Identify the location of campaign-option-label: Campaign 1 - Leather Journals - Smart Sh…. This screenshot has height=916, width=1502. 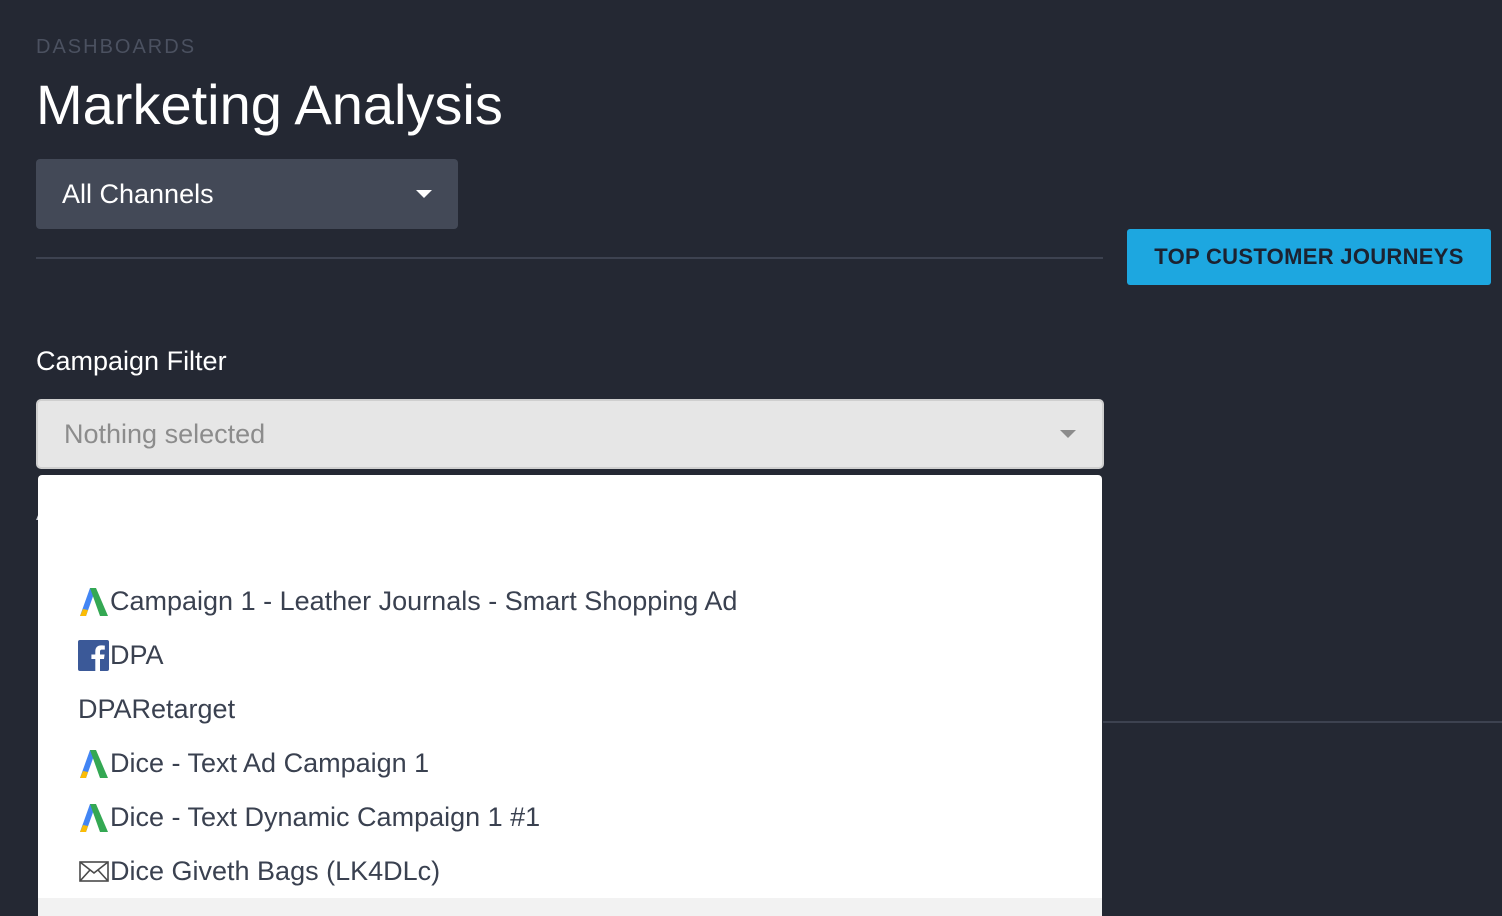
(424, 600).